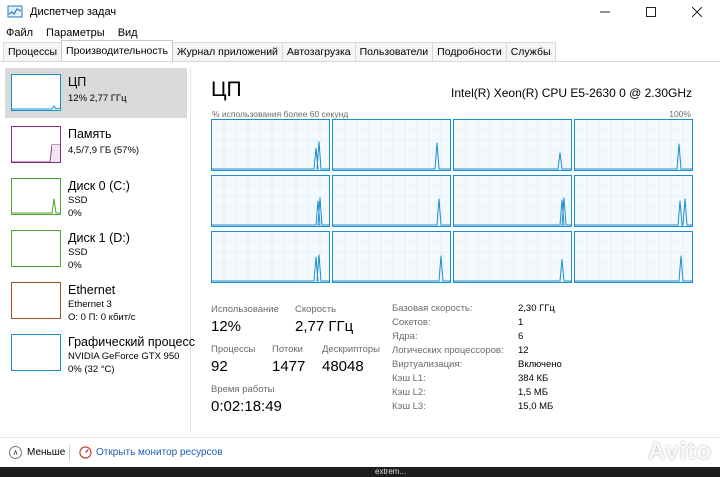 Image resolution: width=720 pixels, height=477 pixels. What do you see at coordinates (343, 366) in the screenshot?
I see `handles-value: 48048` at bounding box center [343, 366].